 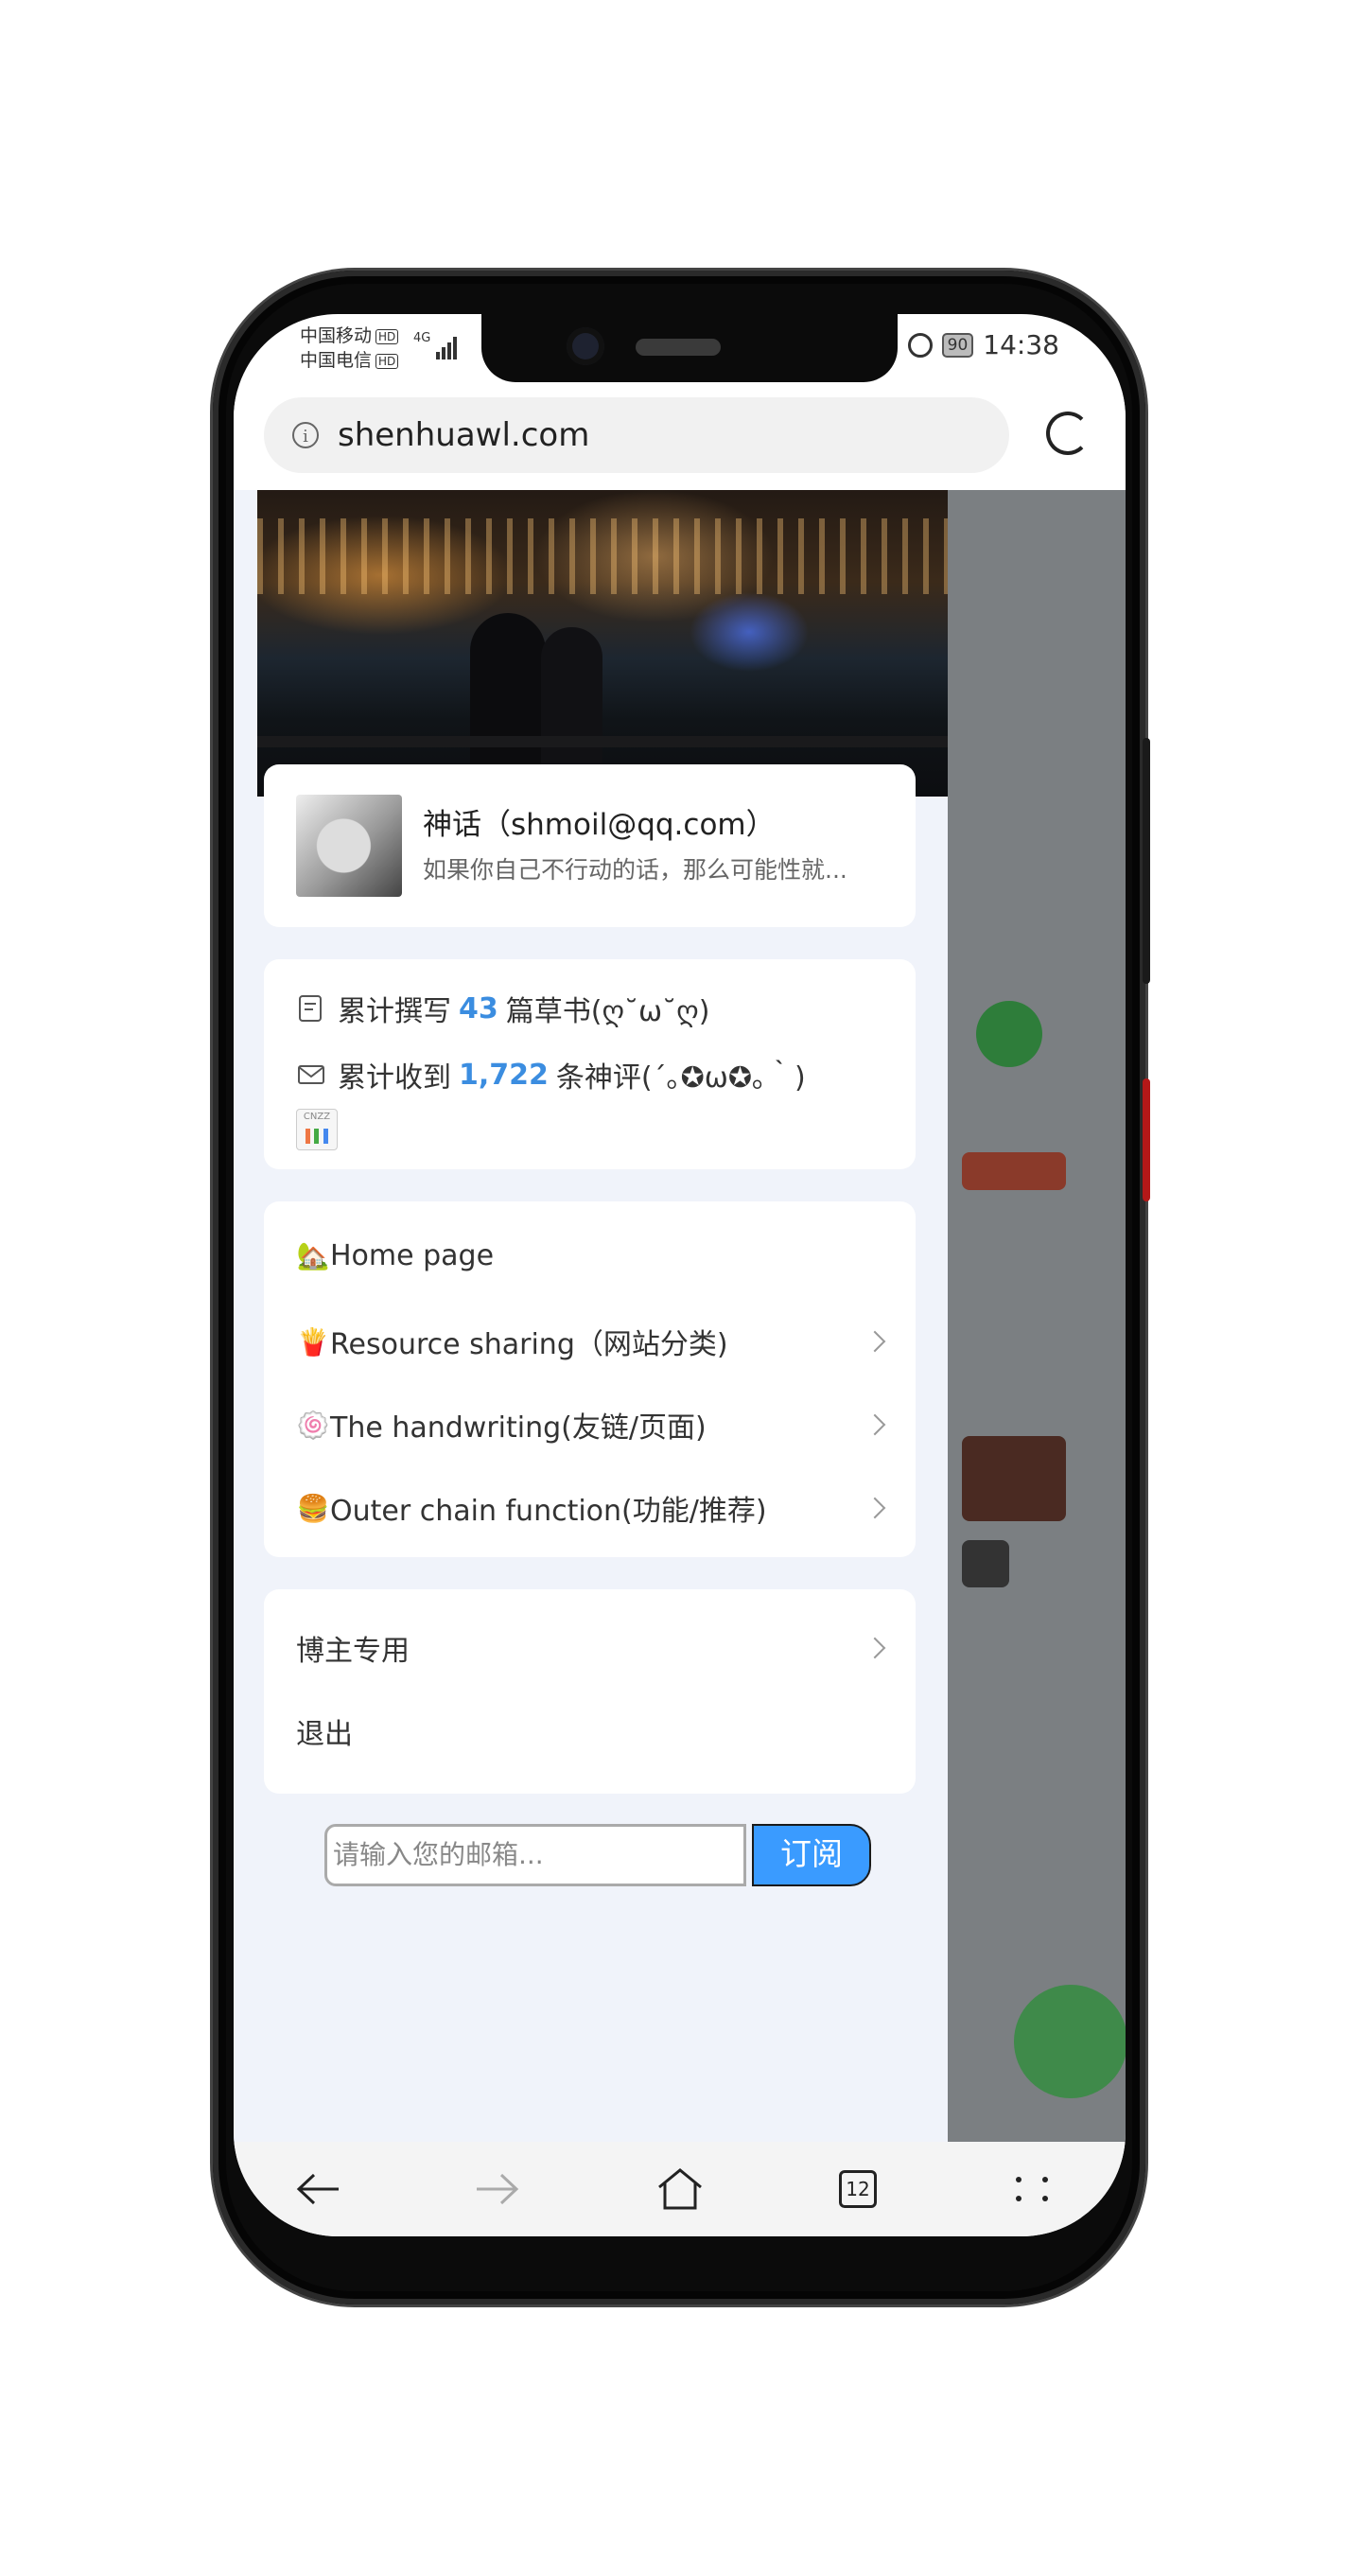 I want to click on posts-stat: 累计撰写 43 篇草书(ღ˘ω˘ღ), so click(x=502, y=1009).